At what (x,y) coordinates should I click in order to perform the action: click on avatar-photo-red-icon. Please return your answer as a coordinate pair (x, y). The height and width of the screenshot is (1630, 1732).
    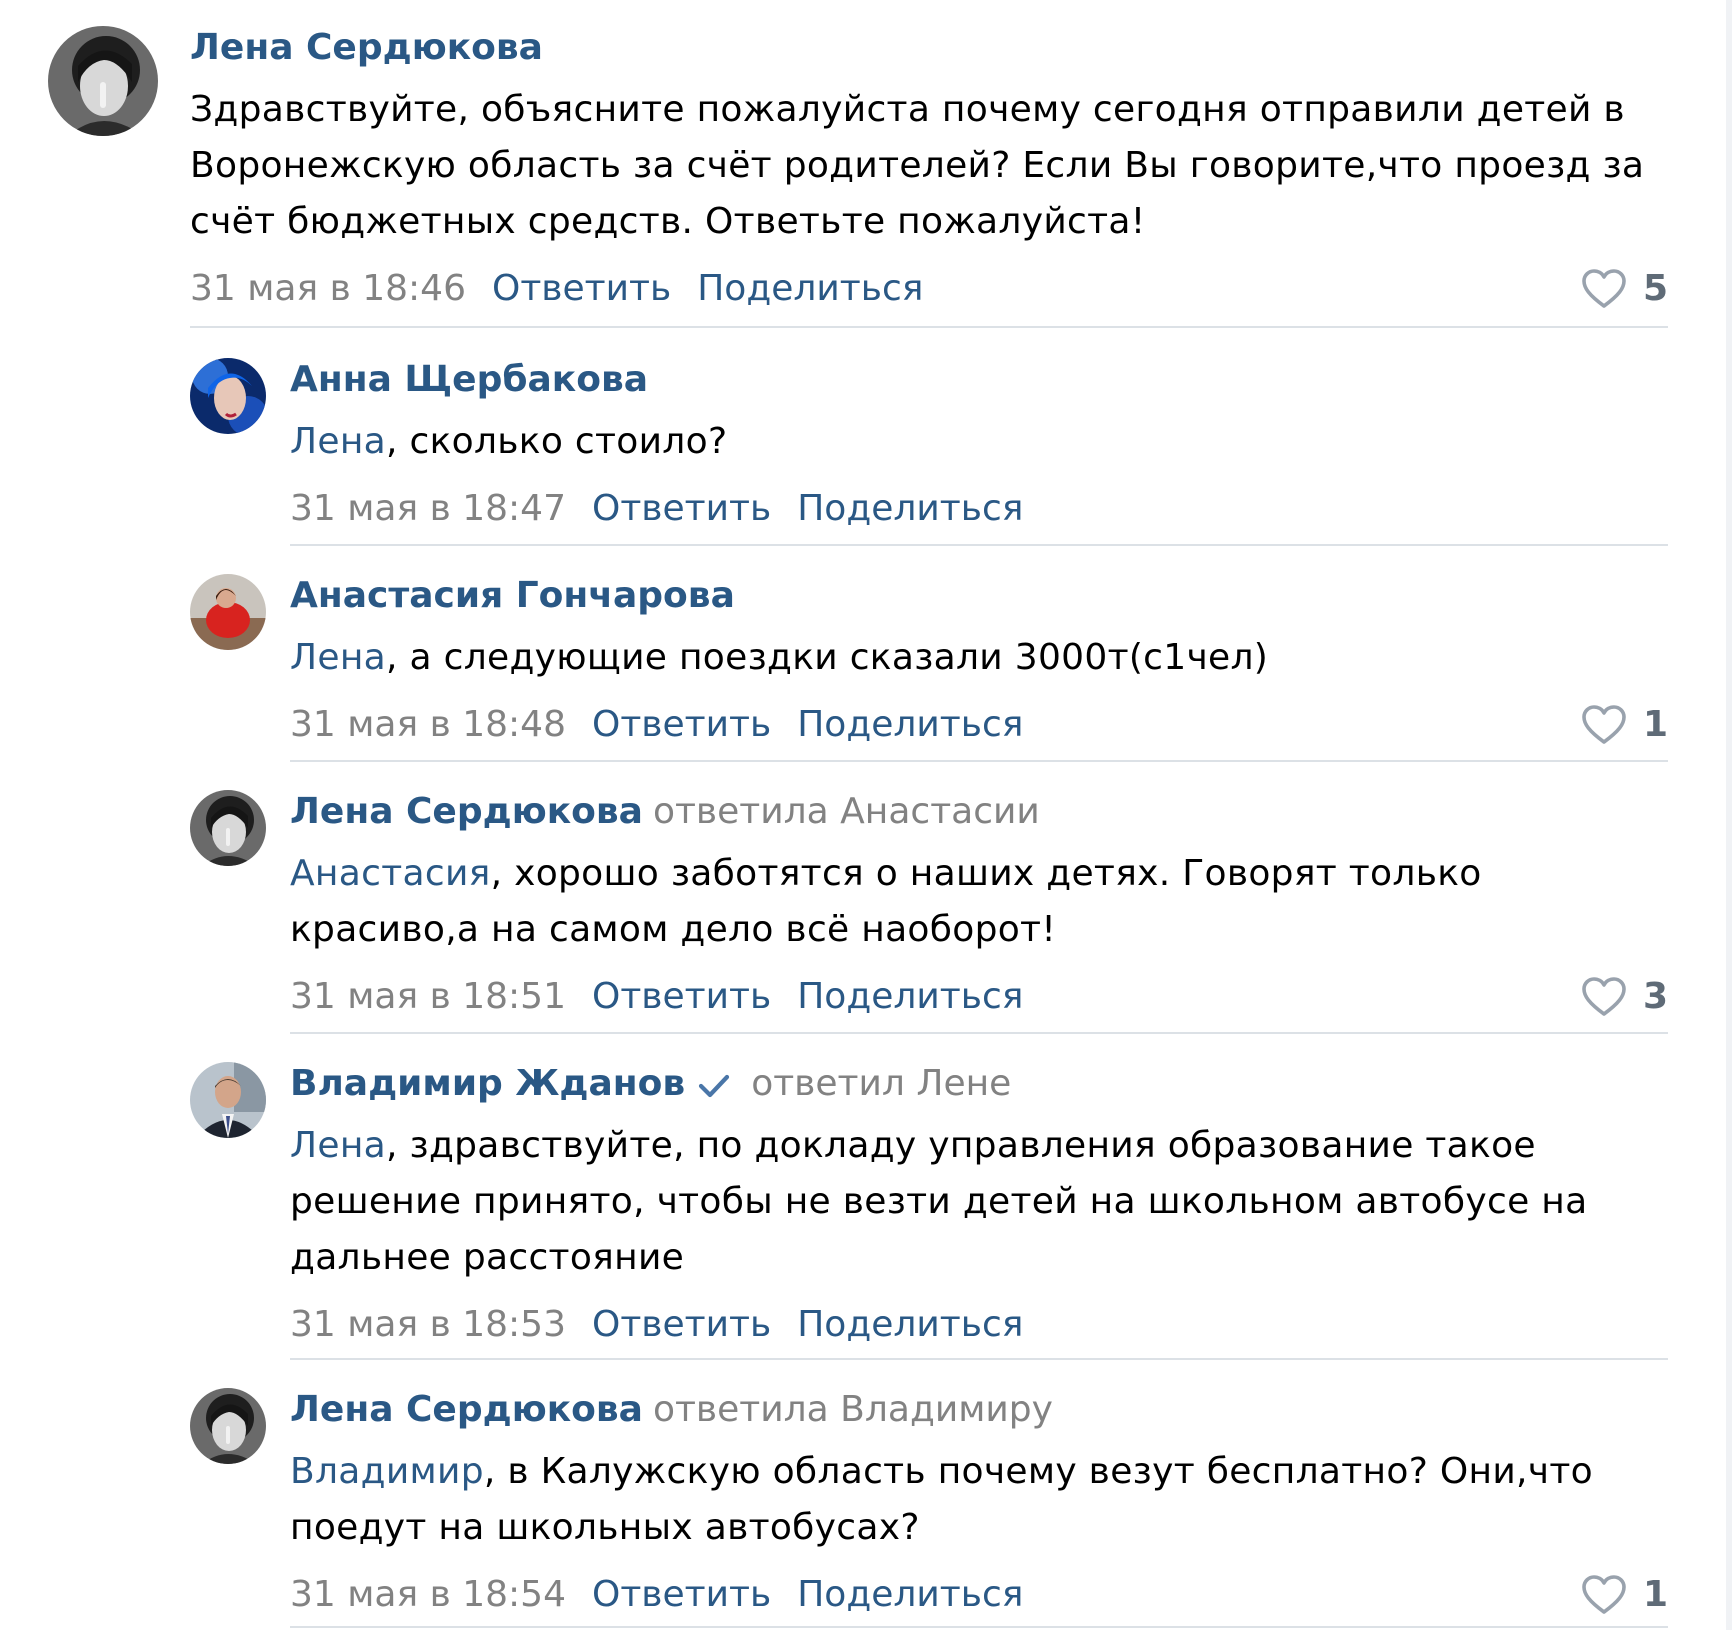
    Looking at the image, I should click on (228, 612).